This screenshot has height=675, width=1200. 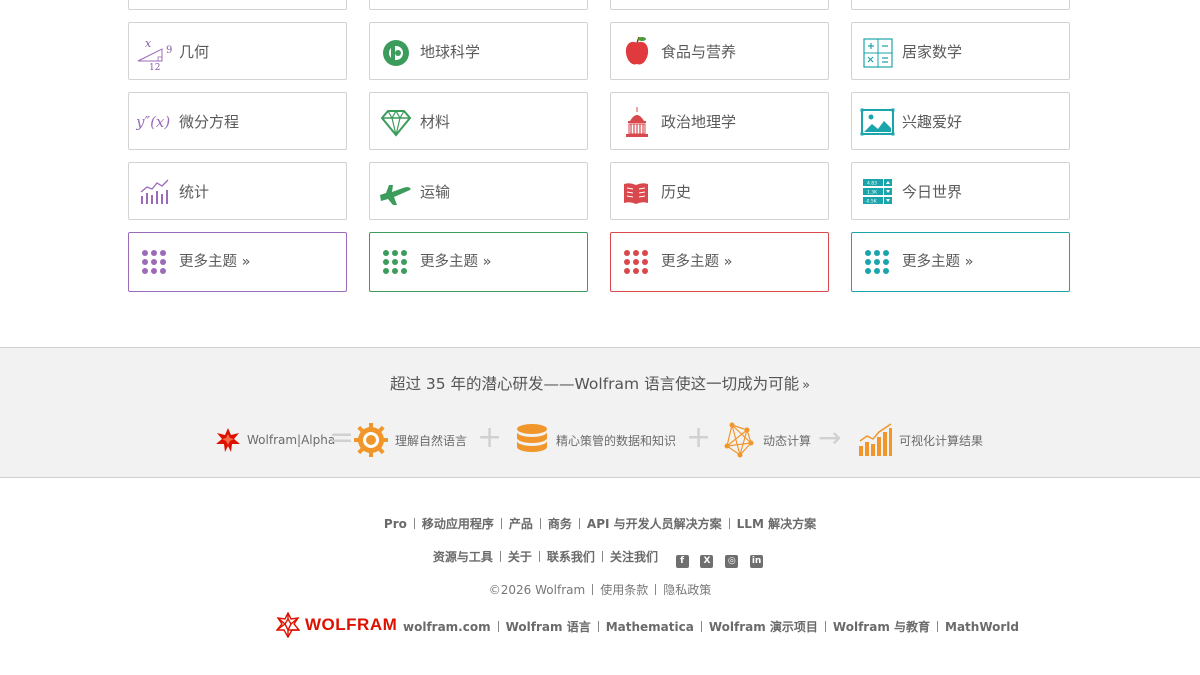 I want to click on footer-link-wolfram-com: wolfram.com, so click(x=447, y=627).